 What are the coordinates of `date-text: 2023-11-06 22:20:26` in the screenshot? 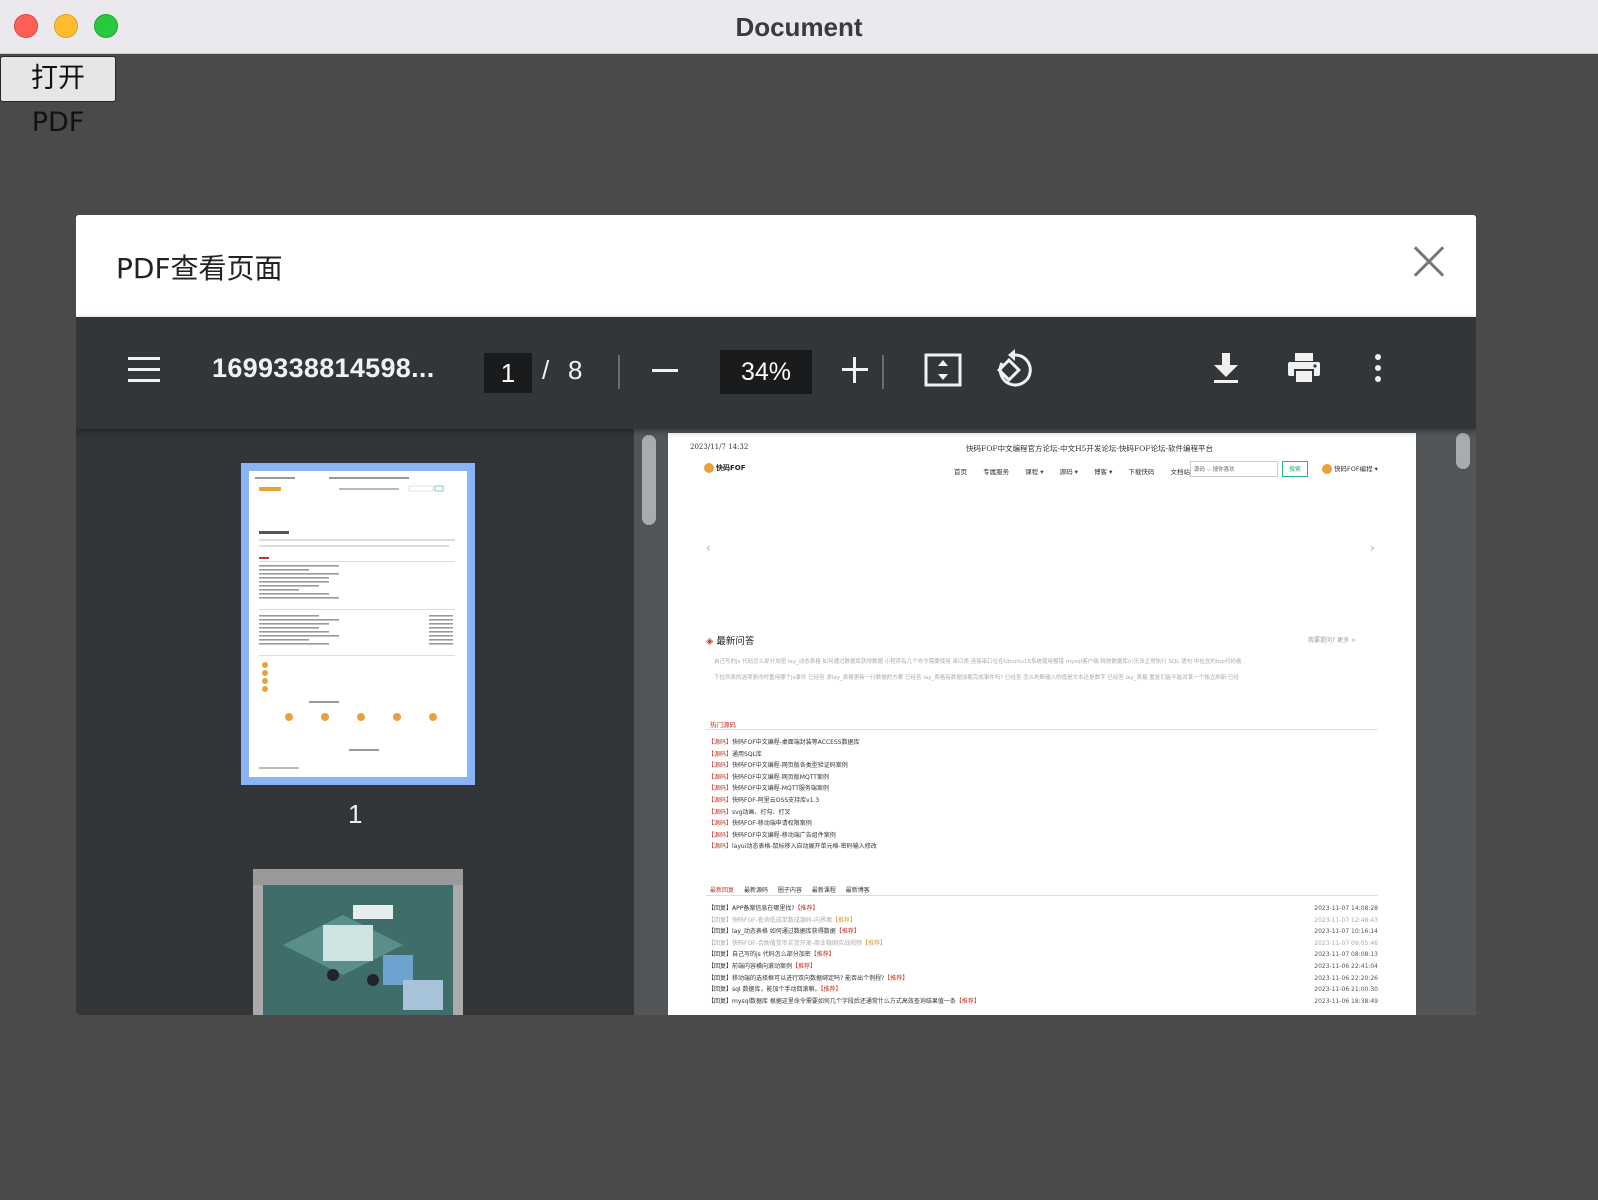 It's located at (1346, 978).